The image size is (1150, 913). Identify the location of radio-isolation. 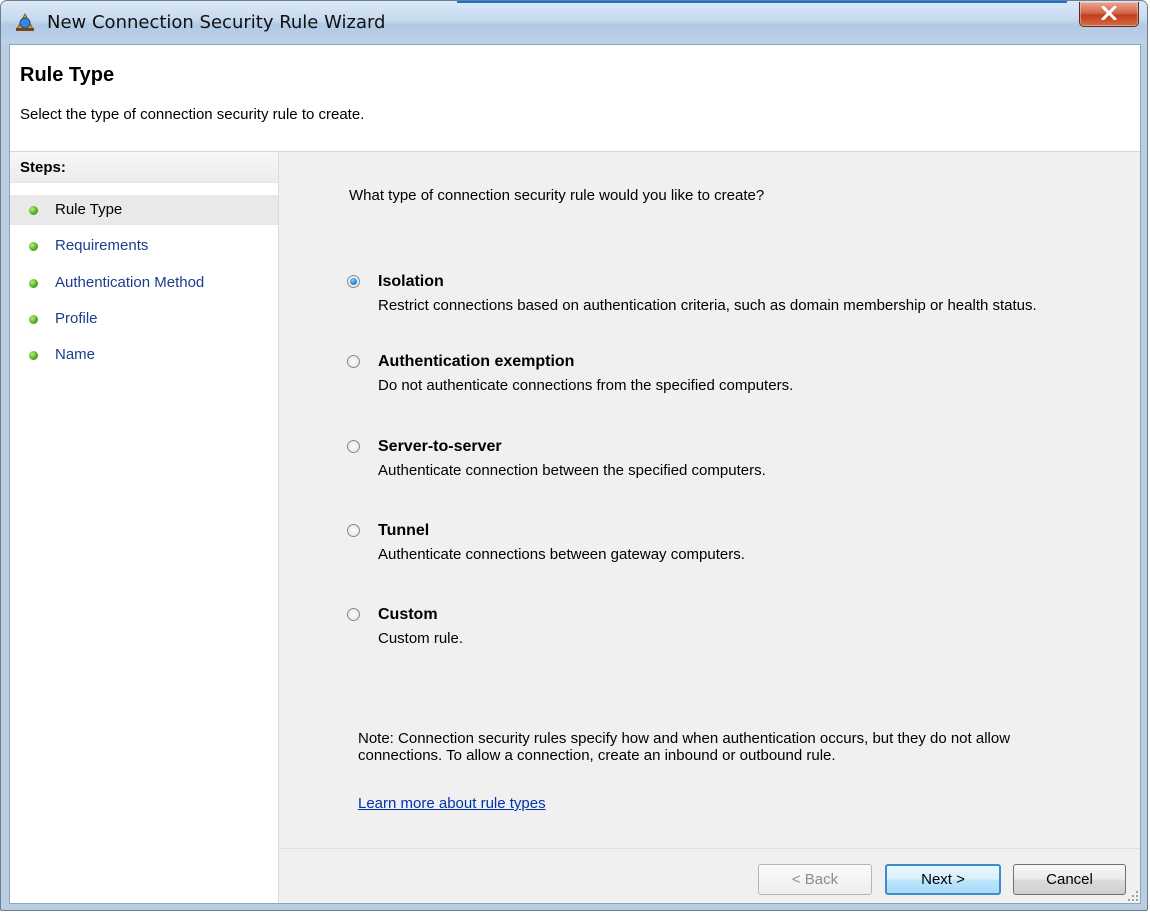
(353, 281).